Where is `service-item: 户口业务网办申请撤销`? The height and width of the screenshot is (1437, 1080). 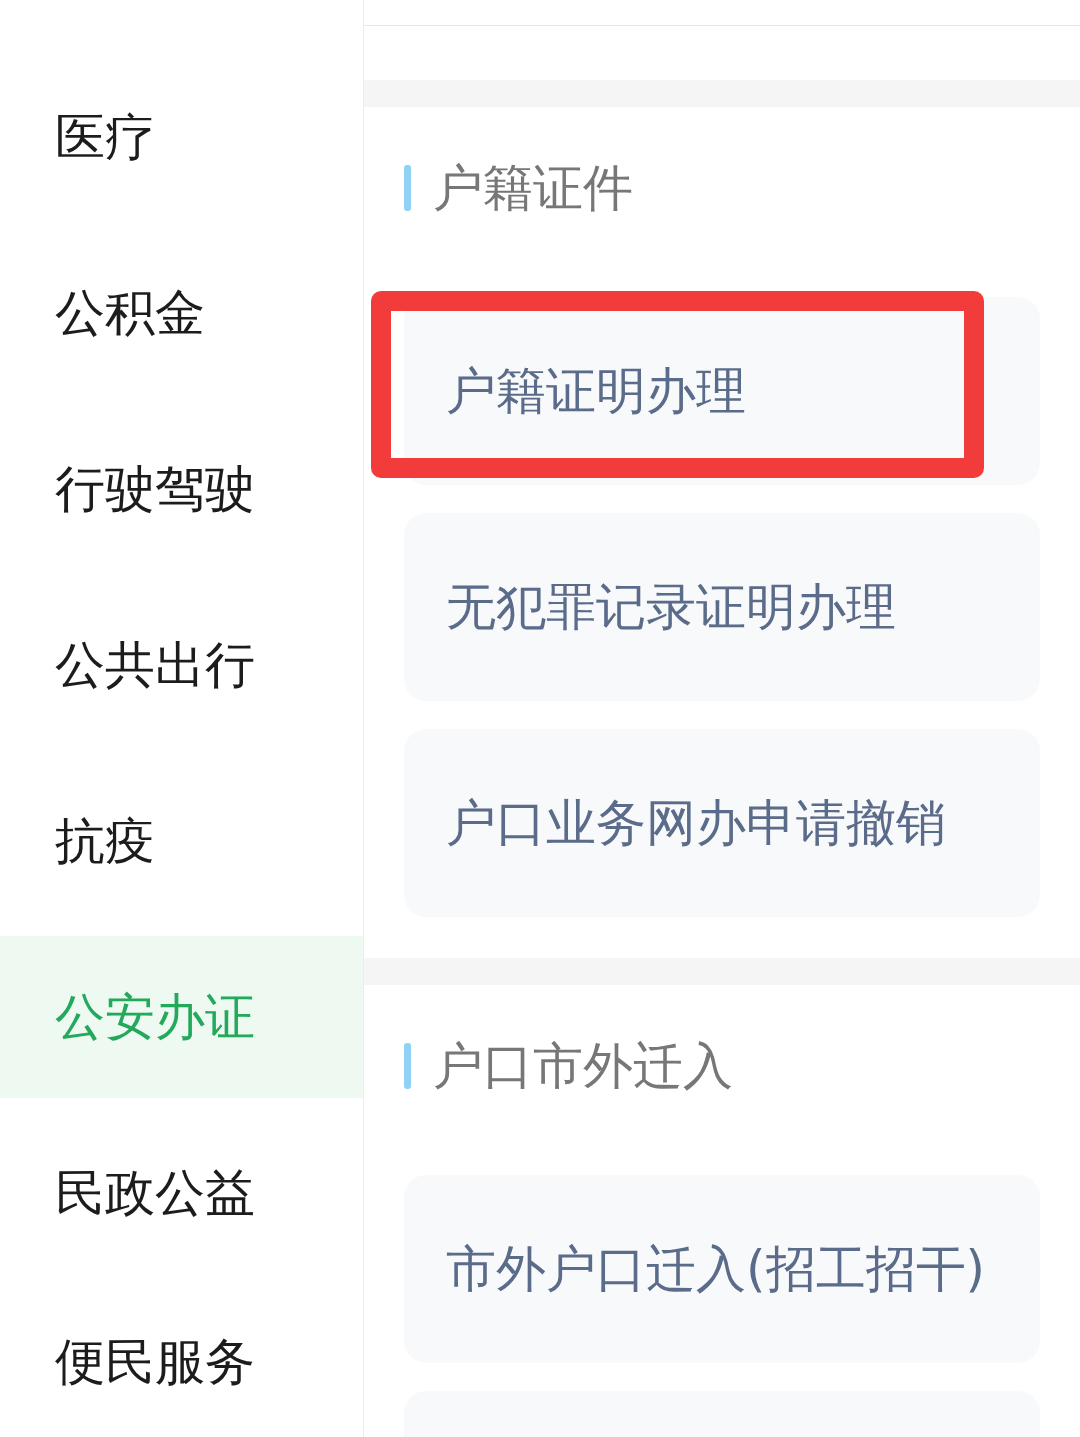 service-item: 户口业务网办申请撤销 is located at coordinates (722, 823).